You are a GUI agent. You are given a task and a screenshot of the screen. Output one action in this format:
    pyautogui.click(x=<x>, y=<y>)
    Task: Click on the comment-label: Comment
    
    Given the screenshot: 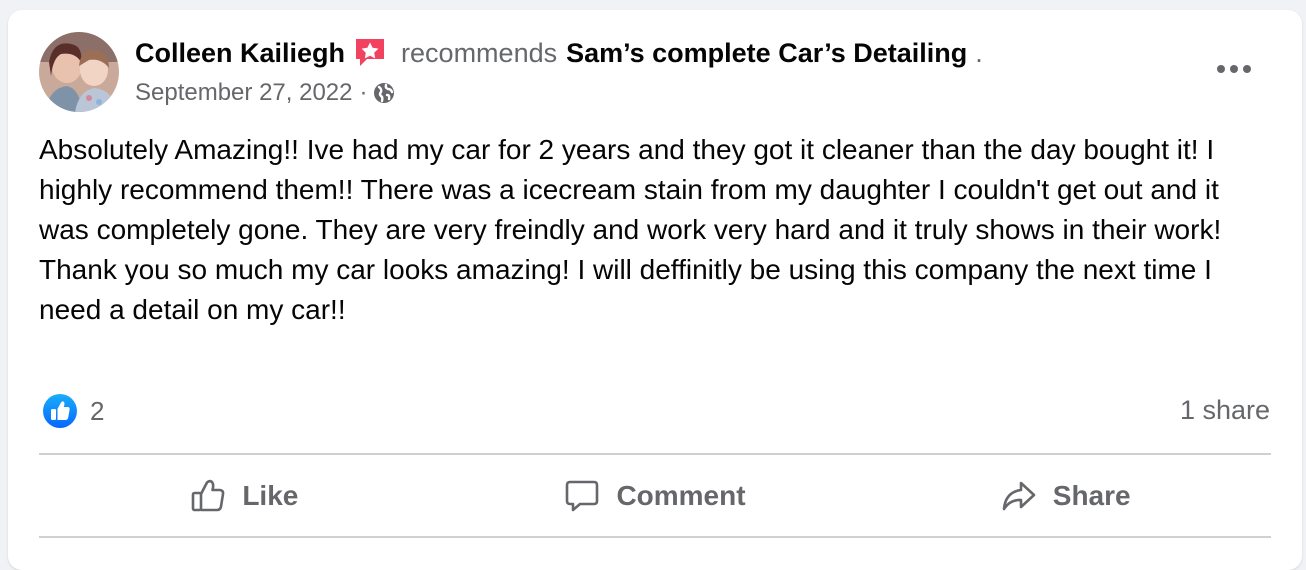 What is the action you would take?
    pyautogui.click(x=681, y=495)
    